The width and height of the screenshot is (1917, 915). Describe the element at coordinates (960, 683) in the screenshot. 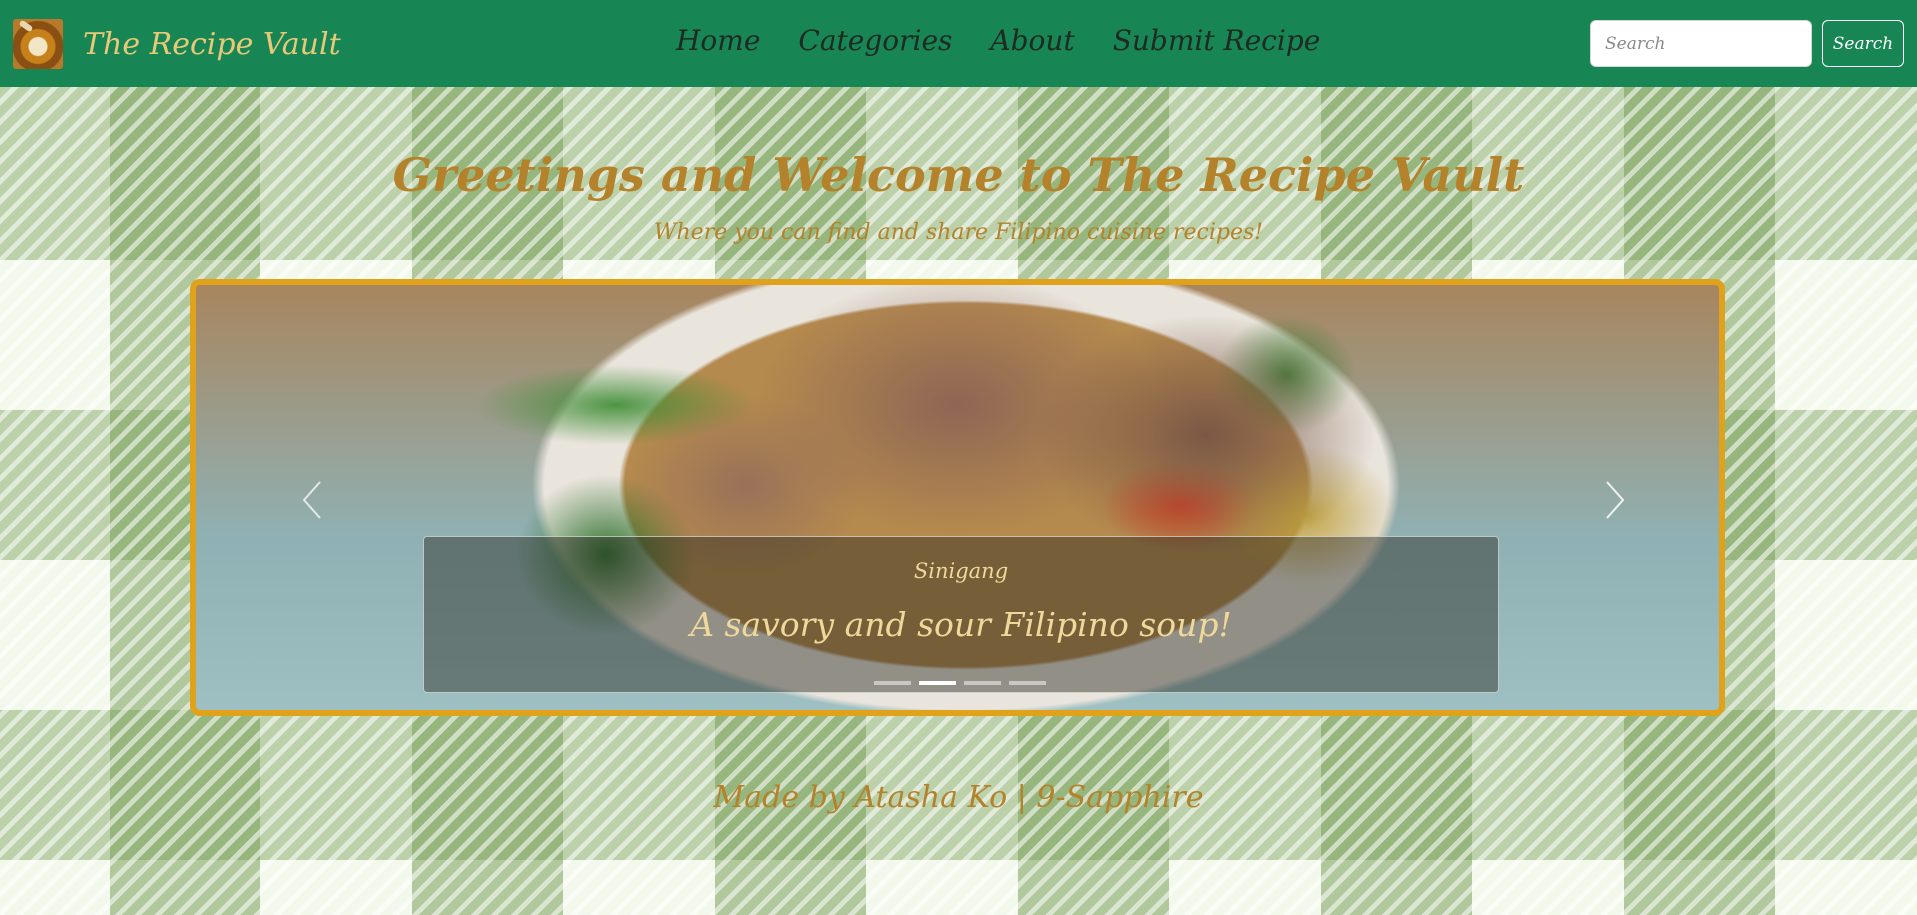

I see `carousel-indicators` at that location.